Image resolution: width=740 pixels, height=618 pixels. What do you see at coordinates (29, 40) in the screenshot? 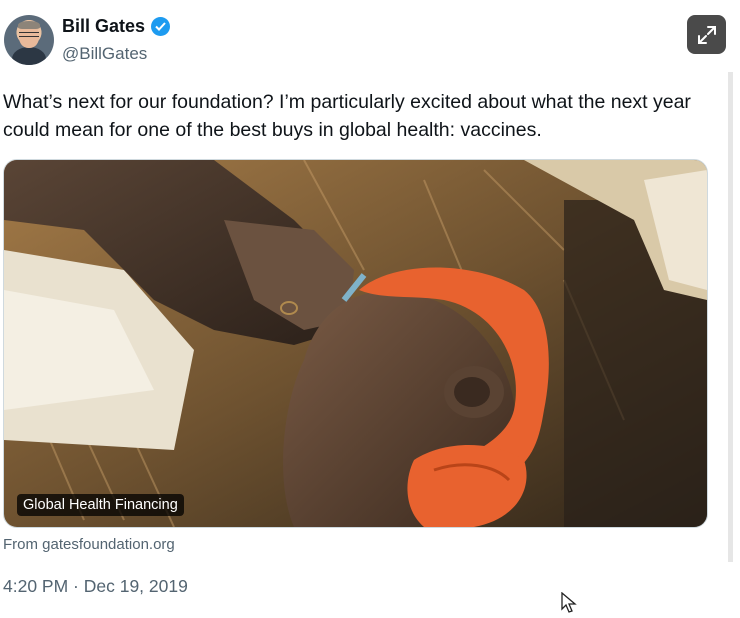
I see `avatar` at bounding box center [29, 40].